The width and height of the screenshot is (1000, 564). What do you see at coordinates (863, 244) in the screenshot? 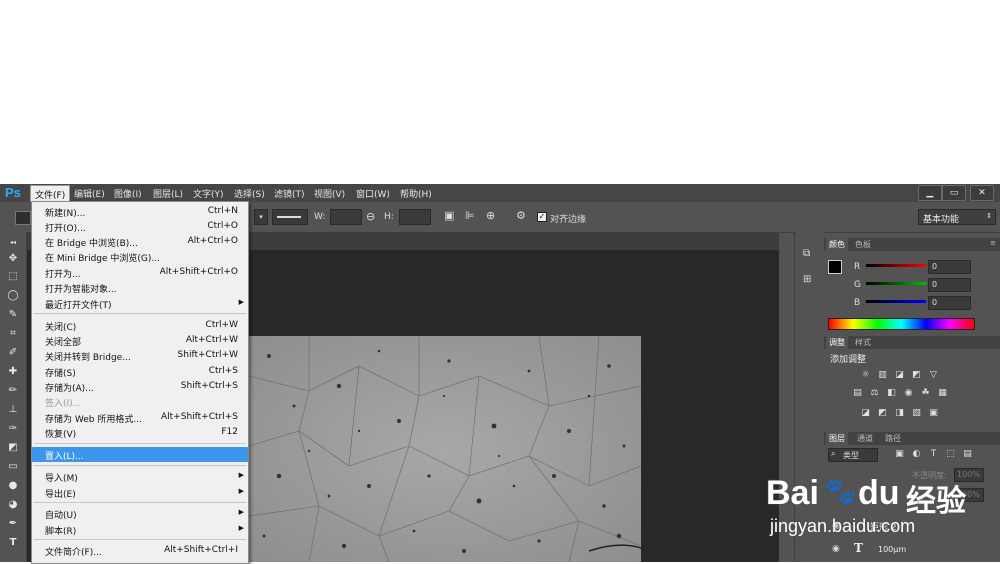
I see `tab-swatches: 色板` at bounding box center [863, 244].